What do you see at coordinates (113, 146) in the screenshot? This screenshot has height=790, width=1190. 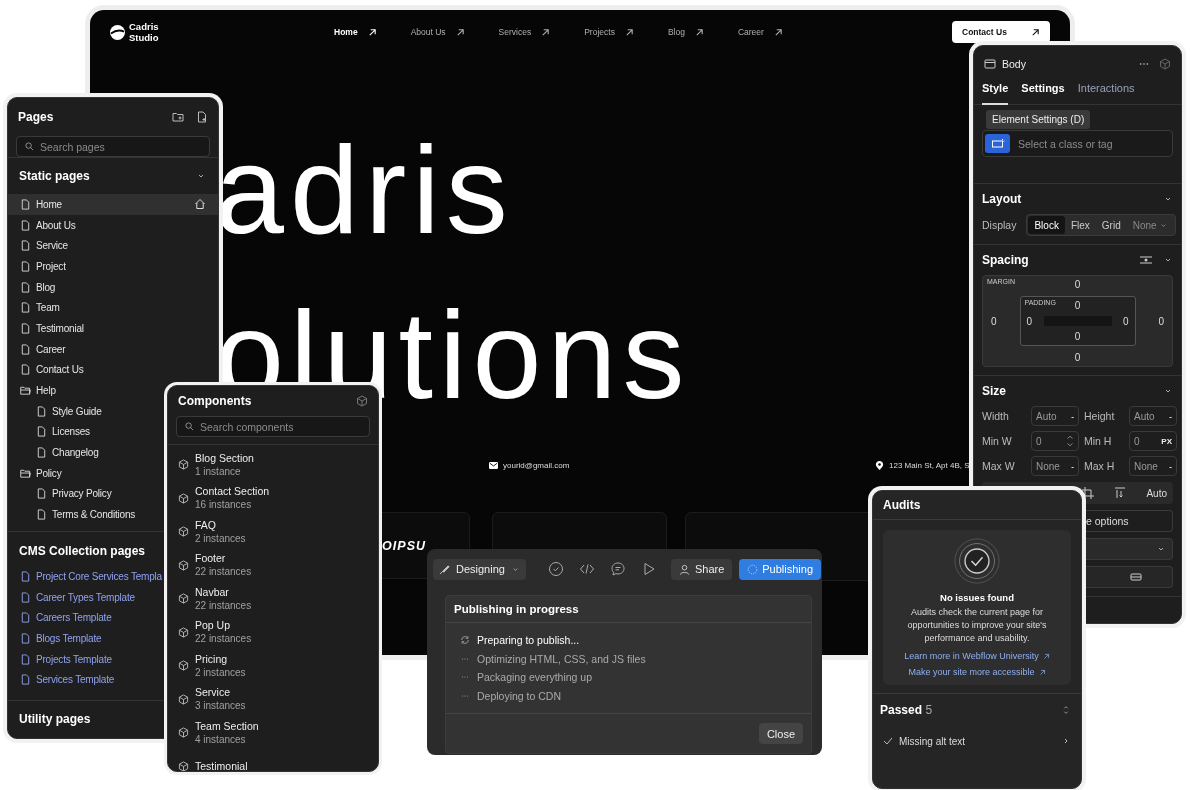 I see `search-field: Search pages` at bounding box center [113, 146].